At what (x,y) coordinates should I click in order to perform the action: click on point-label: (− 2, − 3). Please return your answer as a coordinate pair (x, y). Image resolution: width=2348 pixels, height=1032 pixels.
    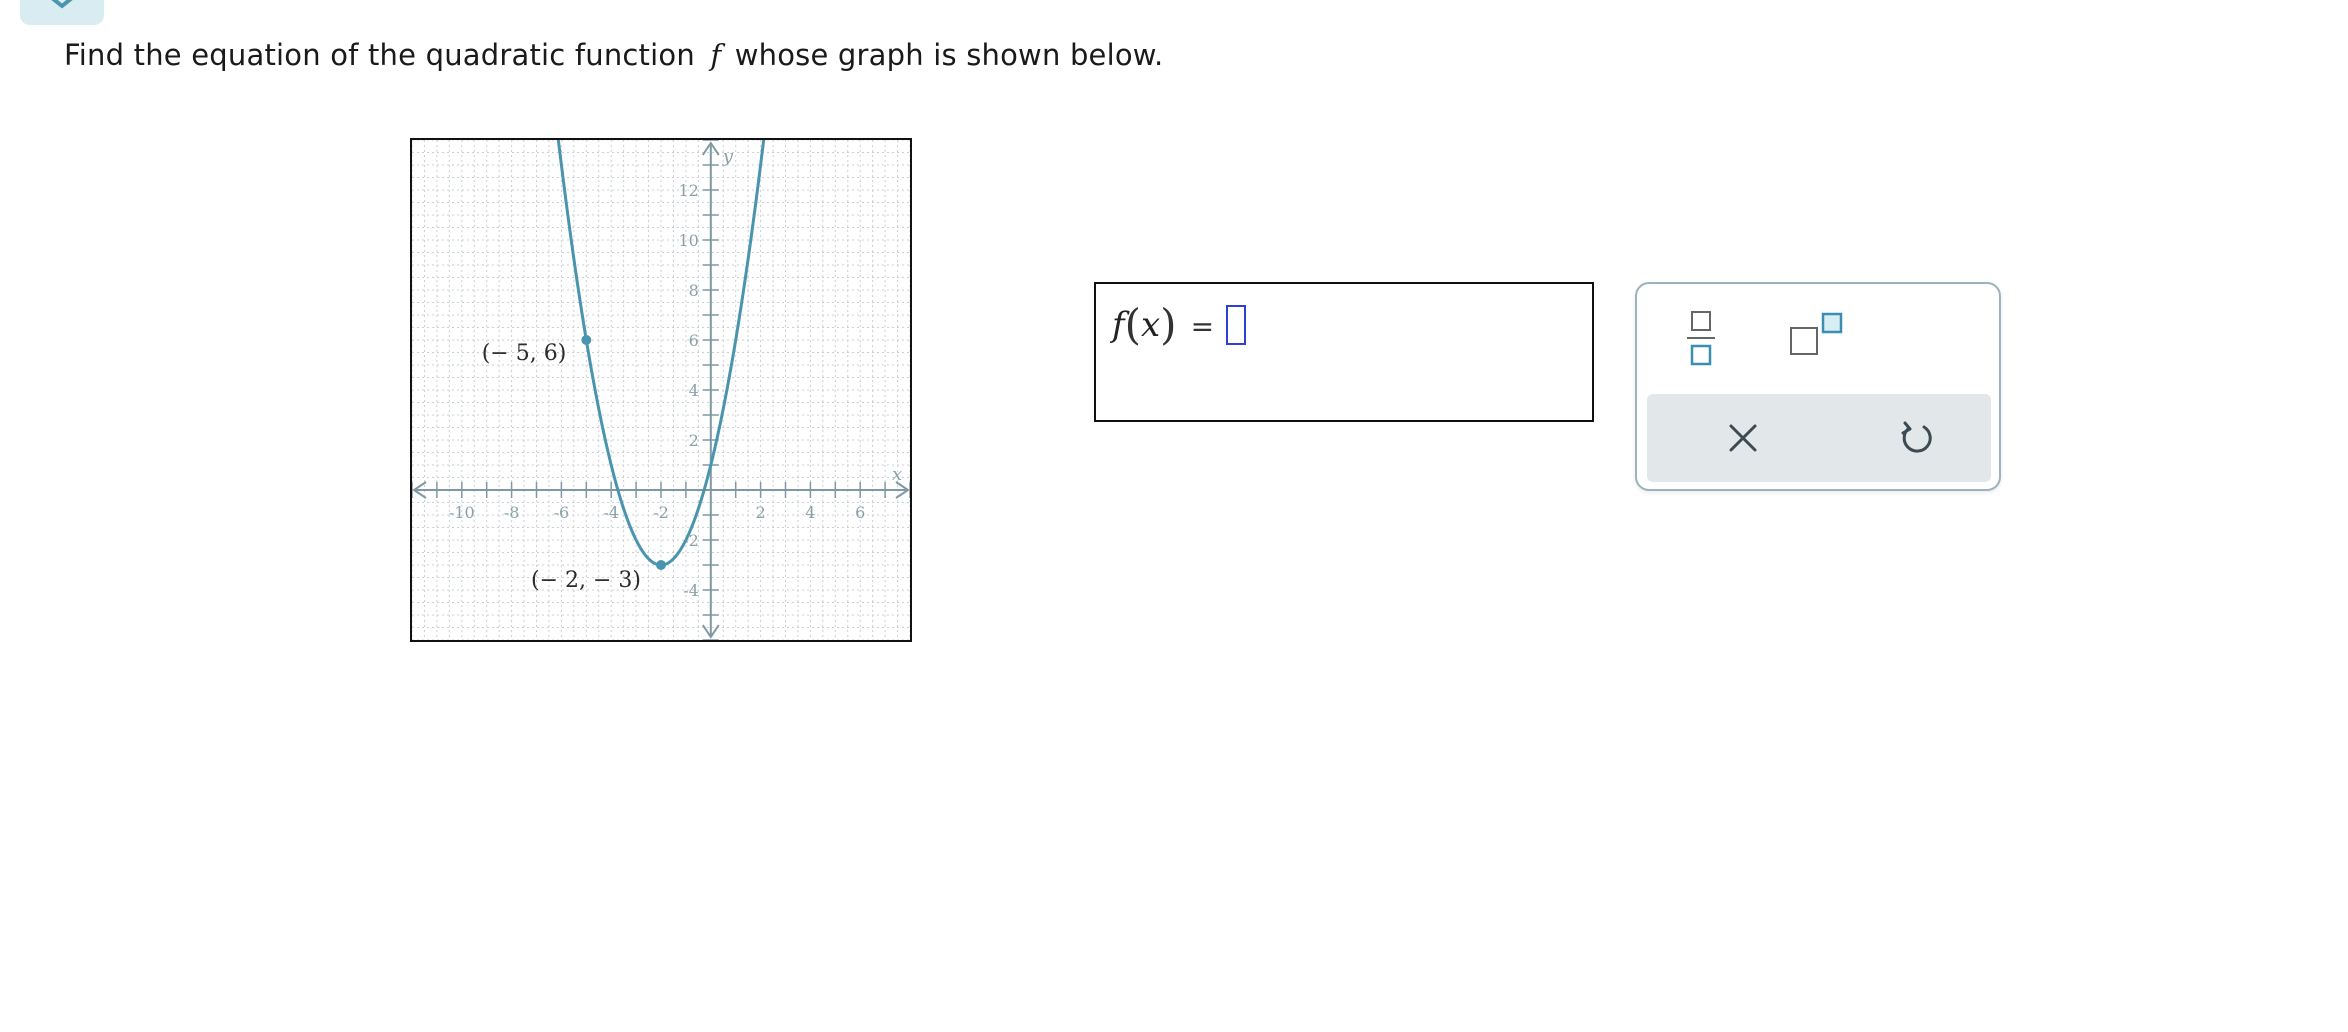
    Looking at the image, I should click on (586, 580).